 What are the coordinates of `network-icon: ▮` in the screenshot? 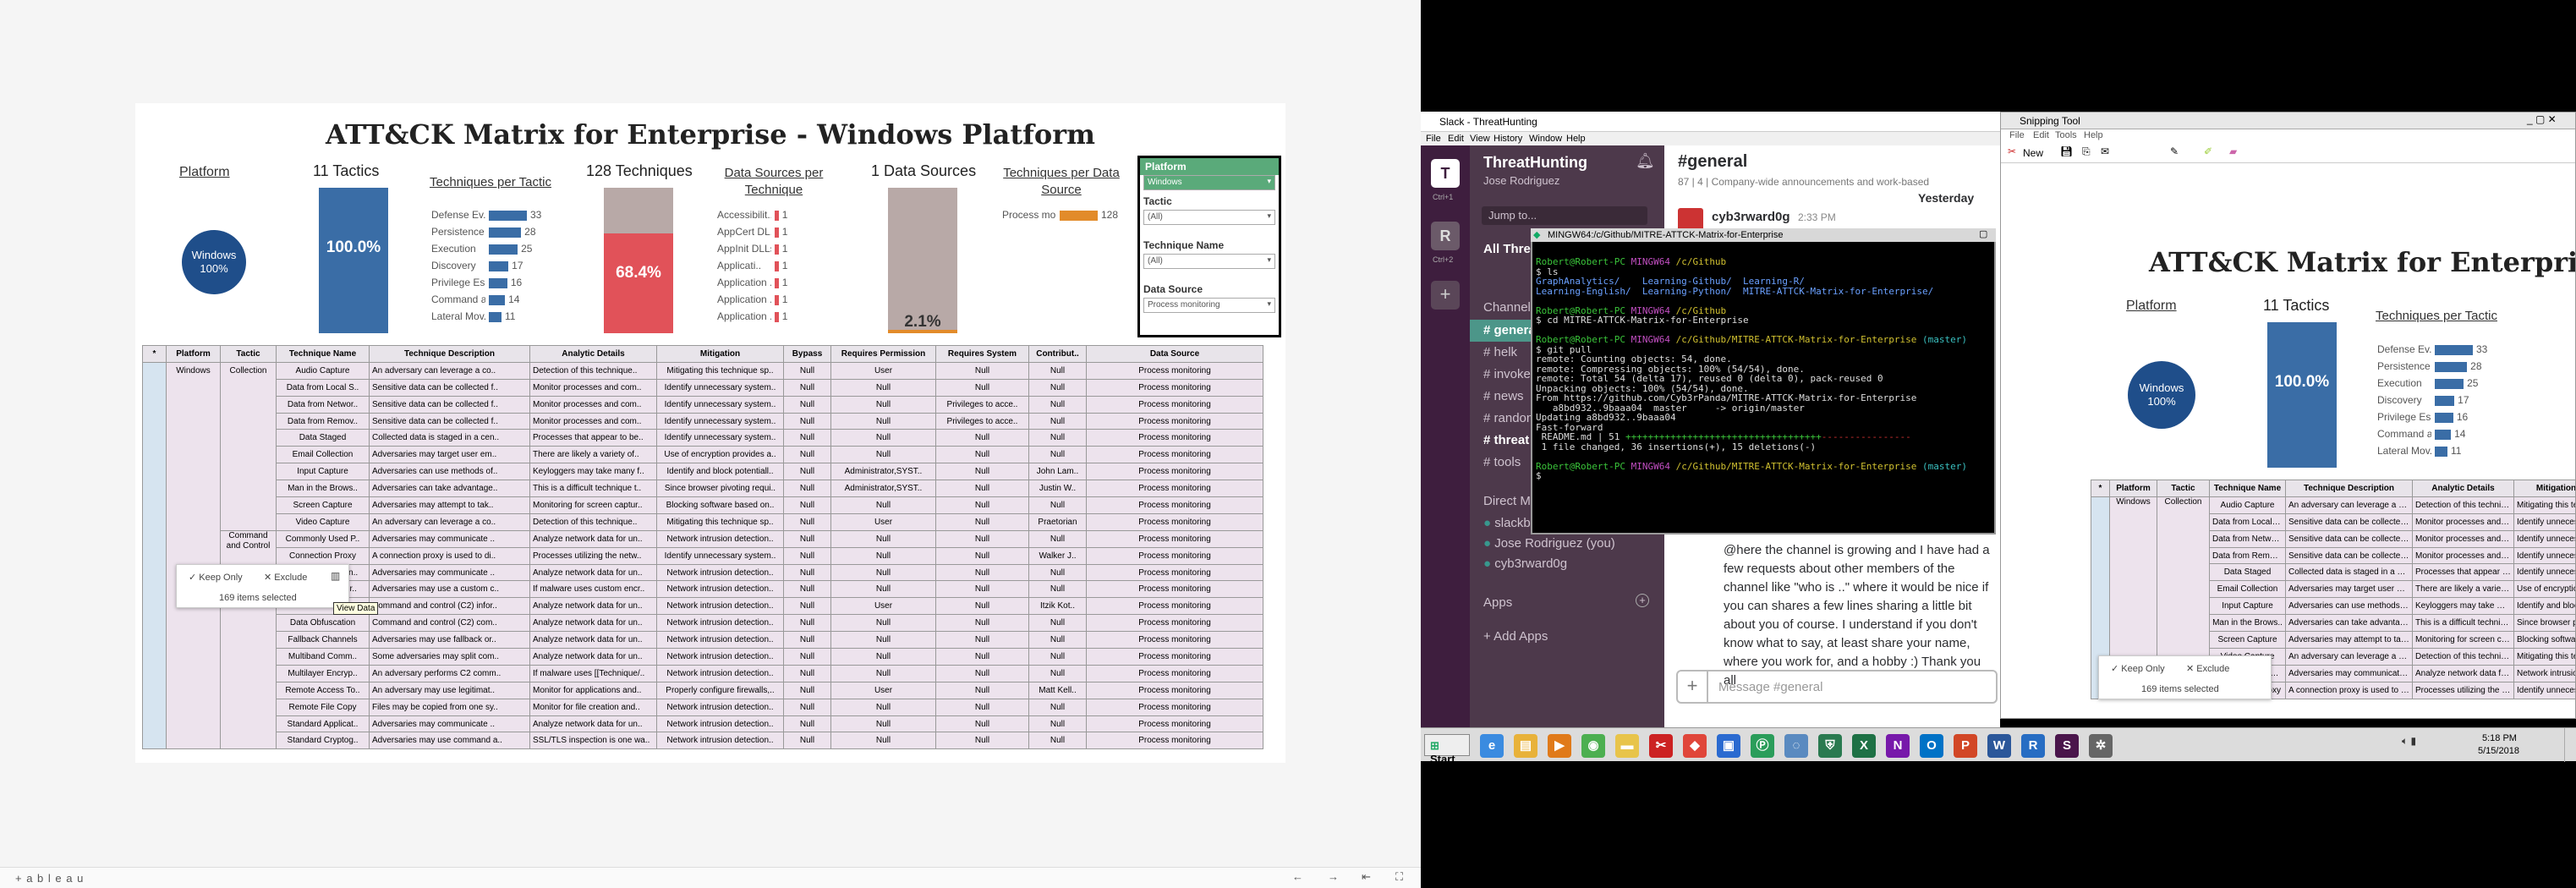 It's located at (2414, 741).